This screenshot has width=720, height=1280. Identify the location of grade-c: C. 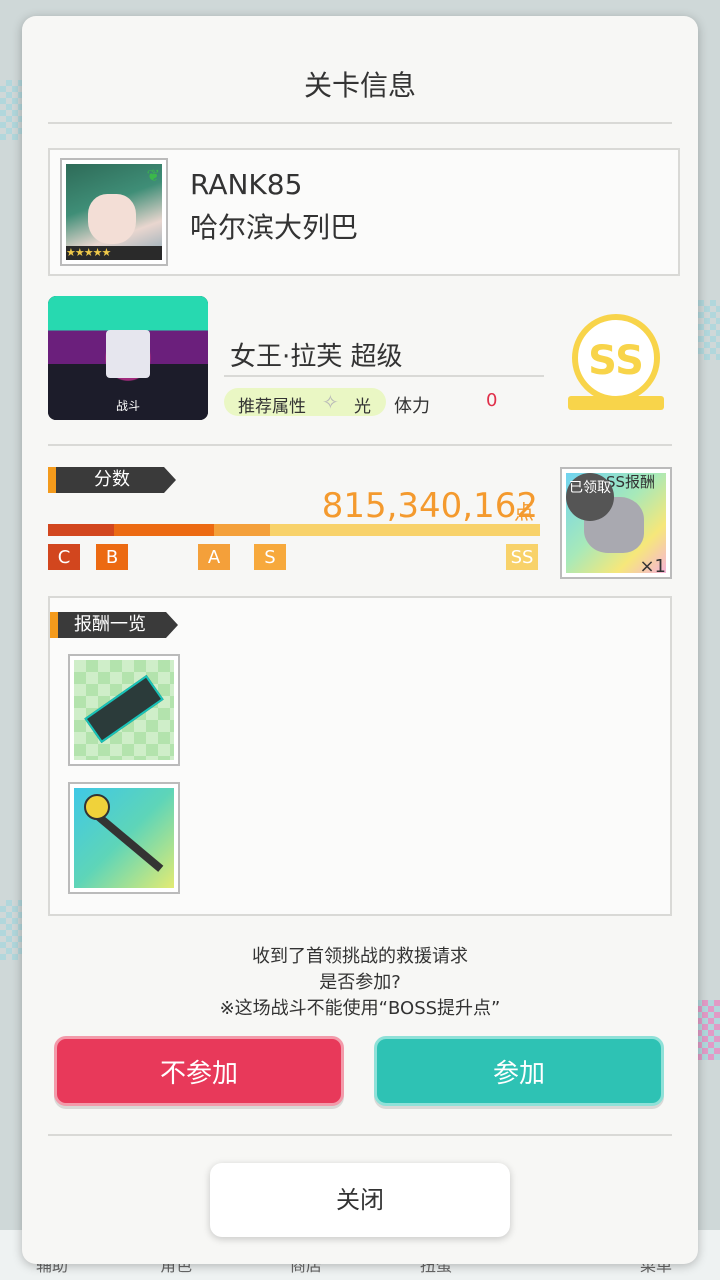
(64, 557).